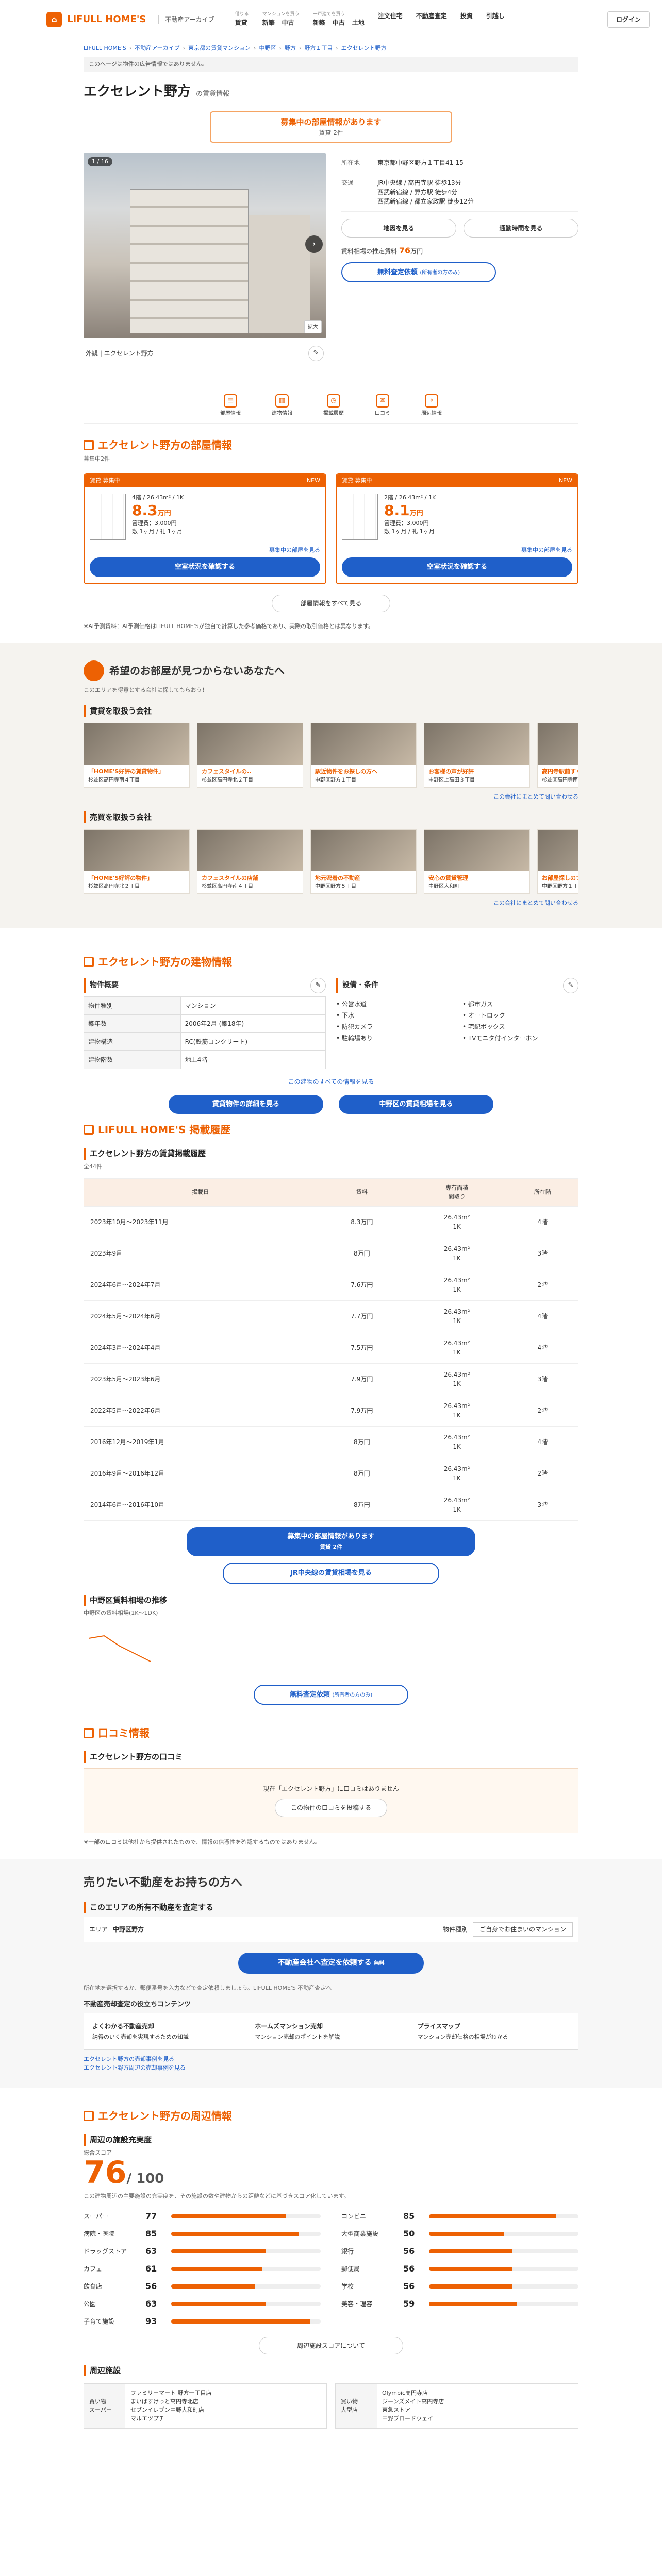  I want to click on recruiting-rooms-button: 募集中の部屋情報があります 賃貸 2件, so click(331, 1541).